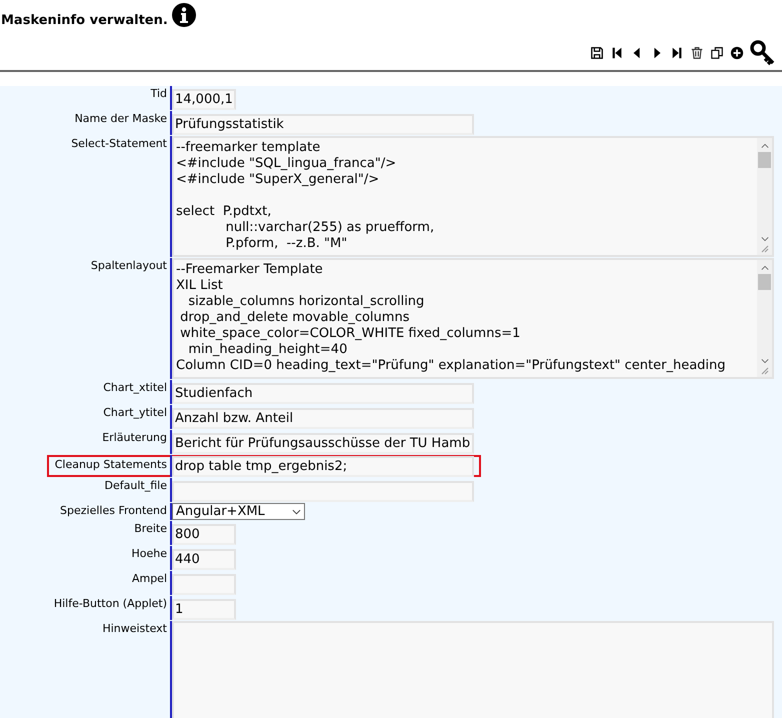 The width and height of the screenshot is (782, 718). What do you see at coordinates (763, 53) in the screenshot?
I see `key-icon` at bounding box center [763, 53].